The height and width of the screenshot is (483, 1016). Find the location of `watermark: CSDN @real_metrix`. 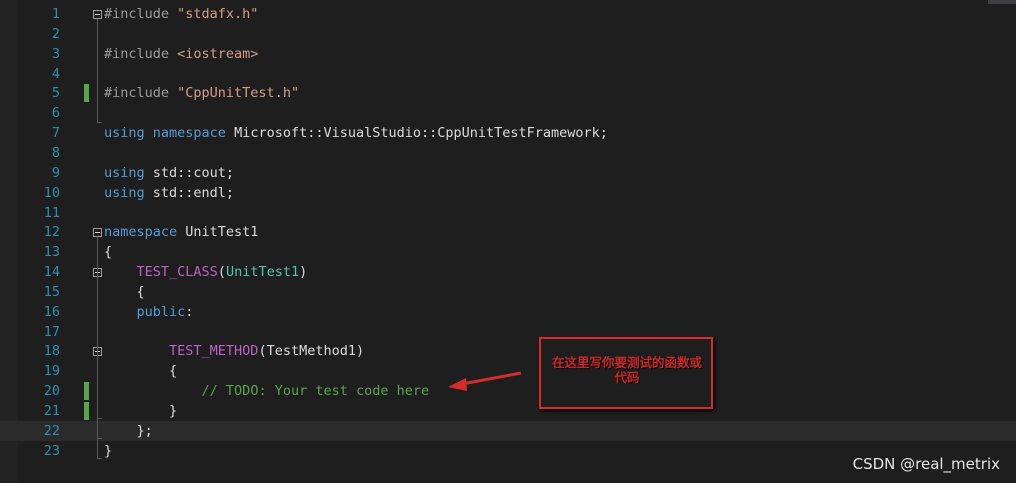

watermark: CSDN @real_metrix is located at coordinates (926, 464).